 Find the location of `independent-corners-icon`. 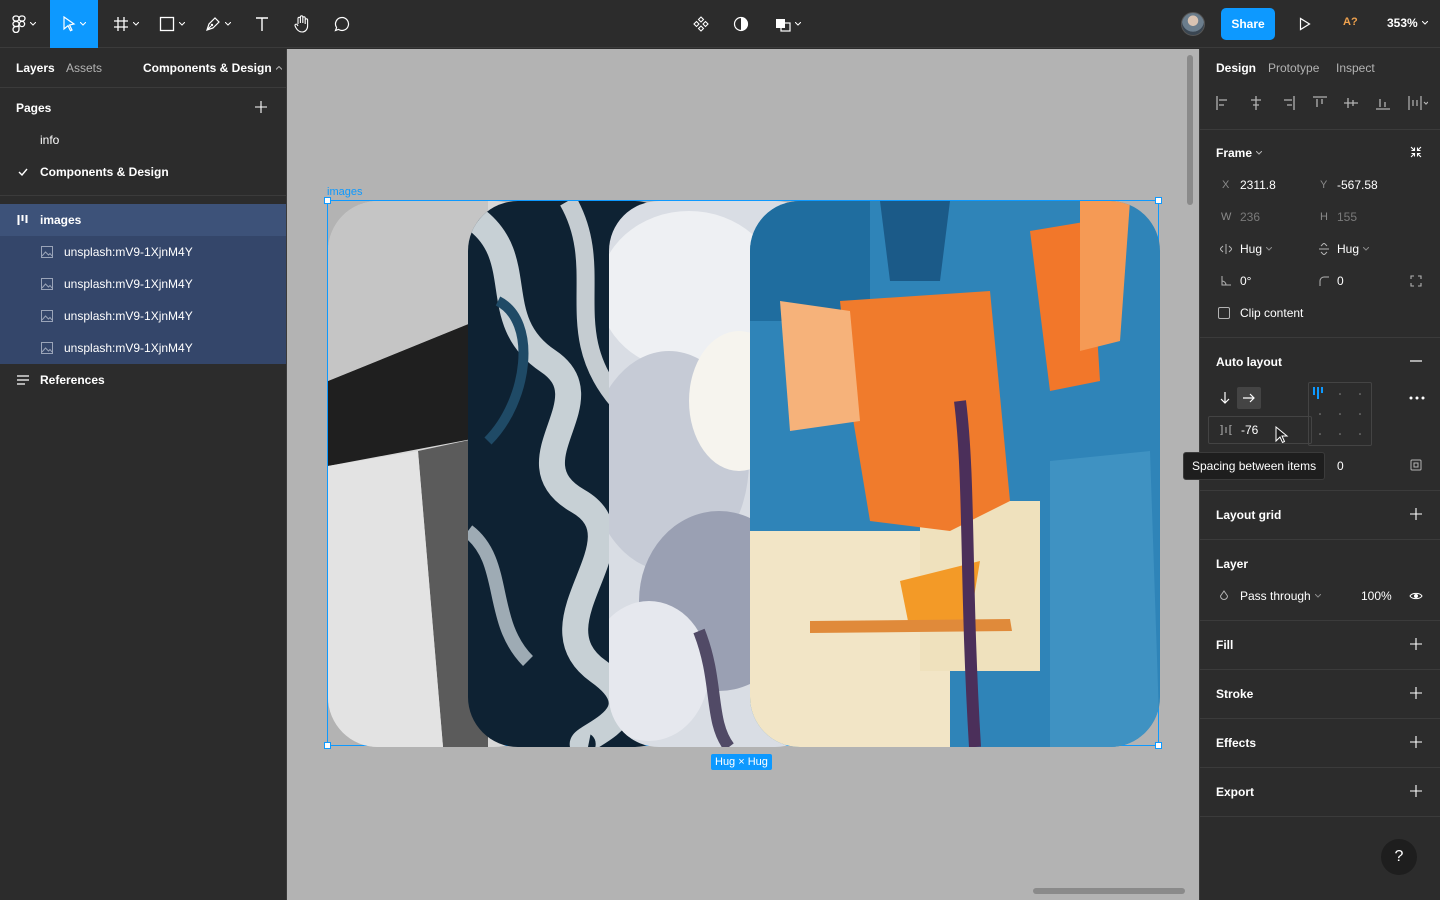

independent-corners-icon is located at coordinates (1416, 281).